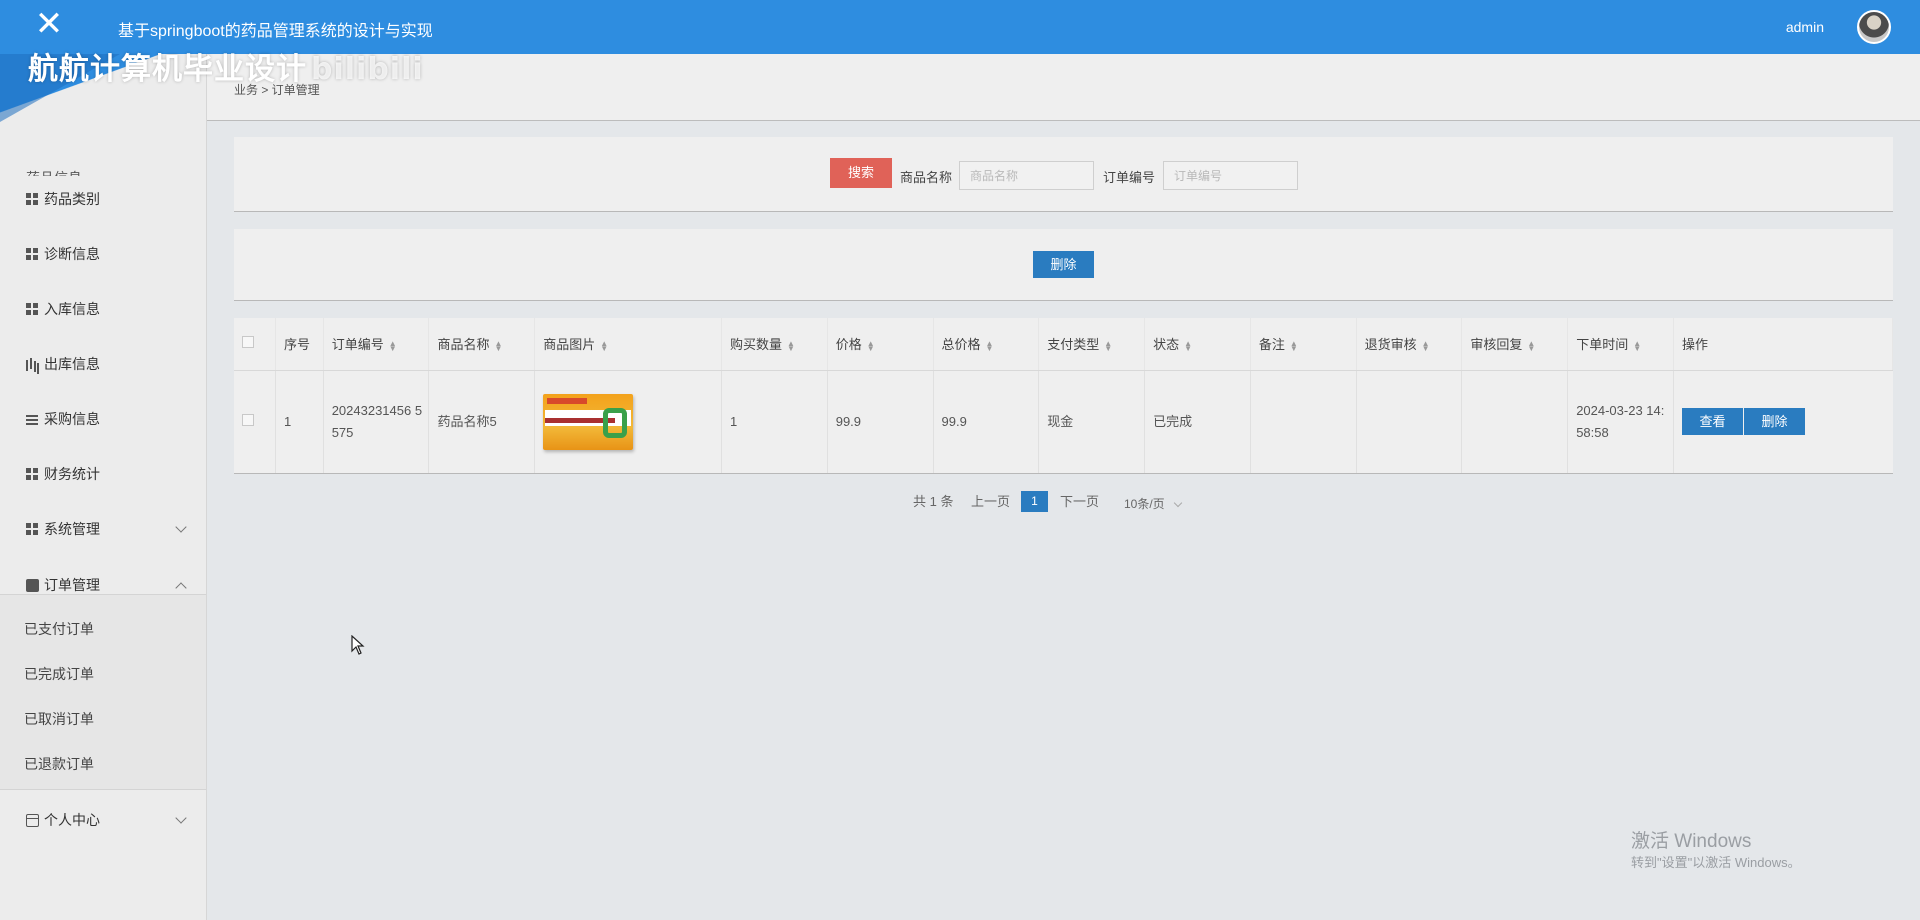 The image size is (1920, 920). I want to click on order-no-input, so click(1230, 175).